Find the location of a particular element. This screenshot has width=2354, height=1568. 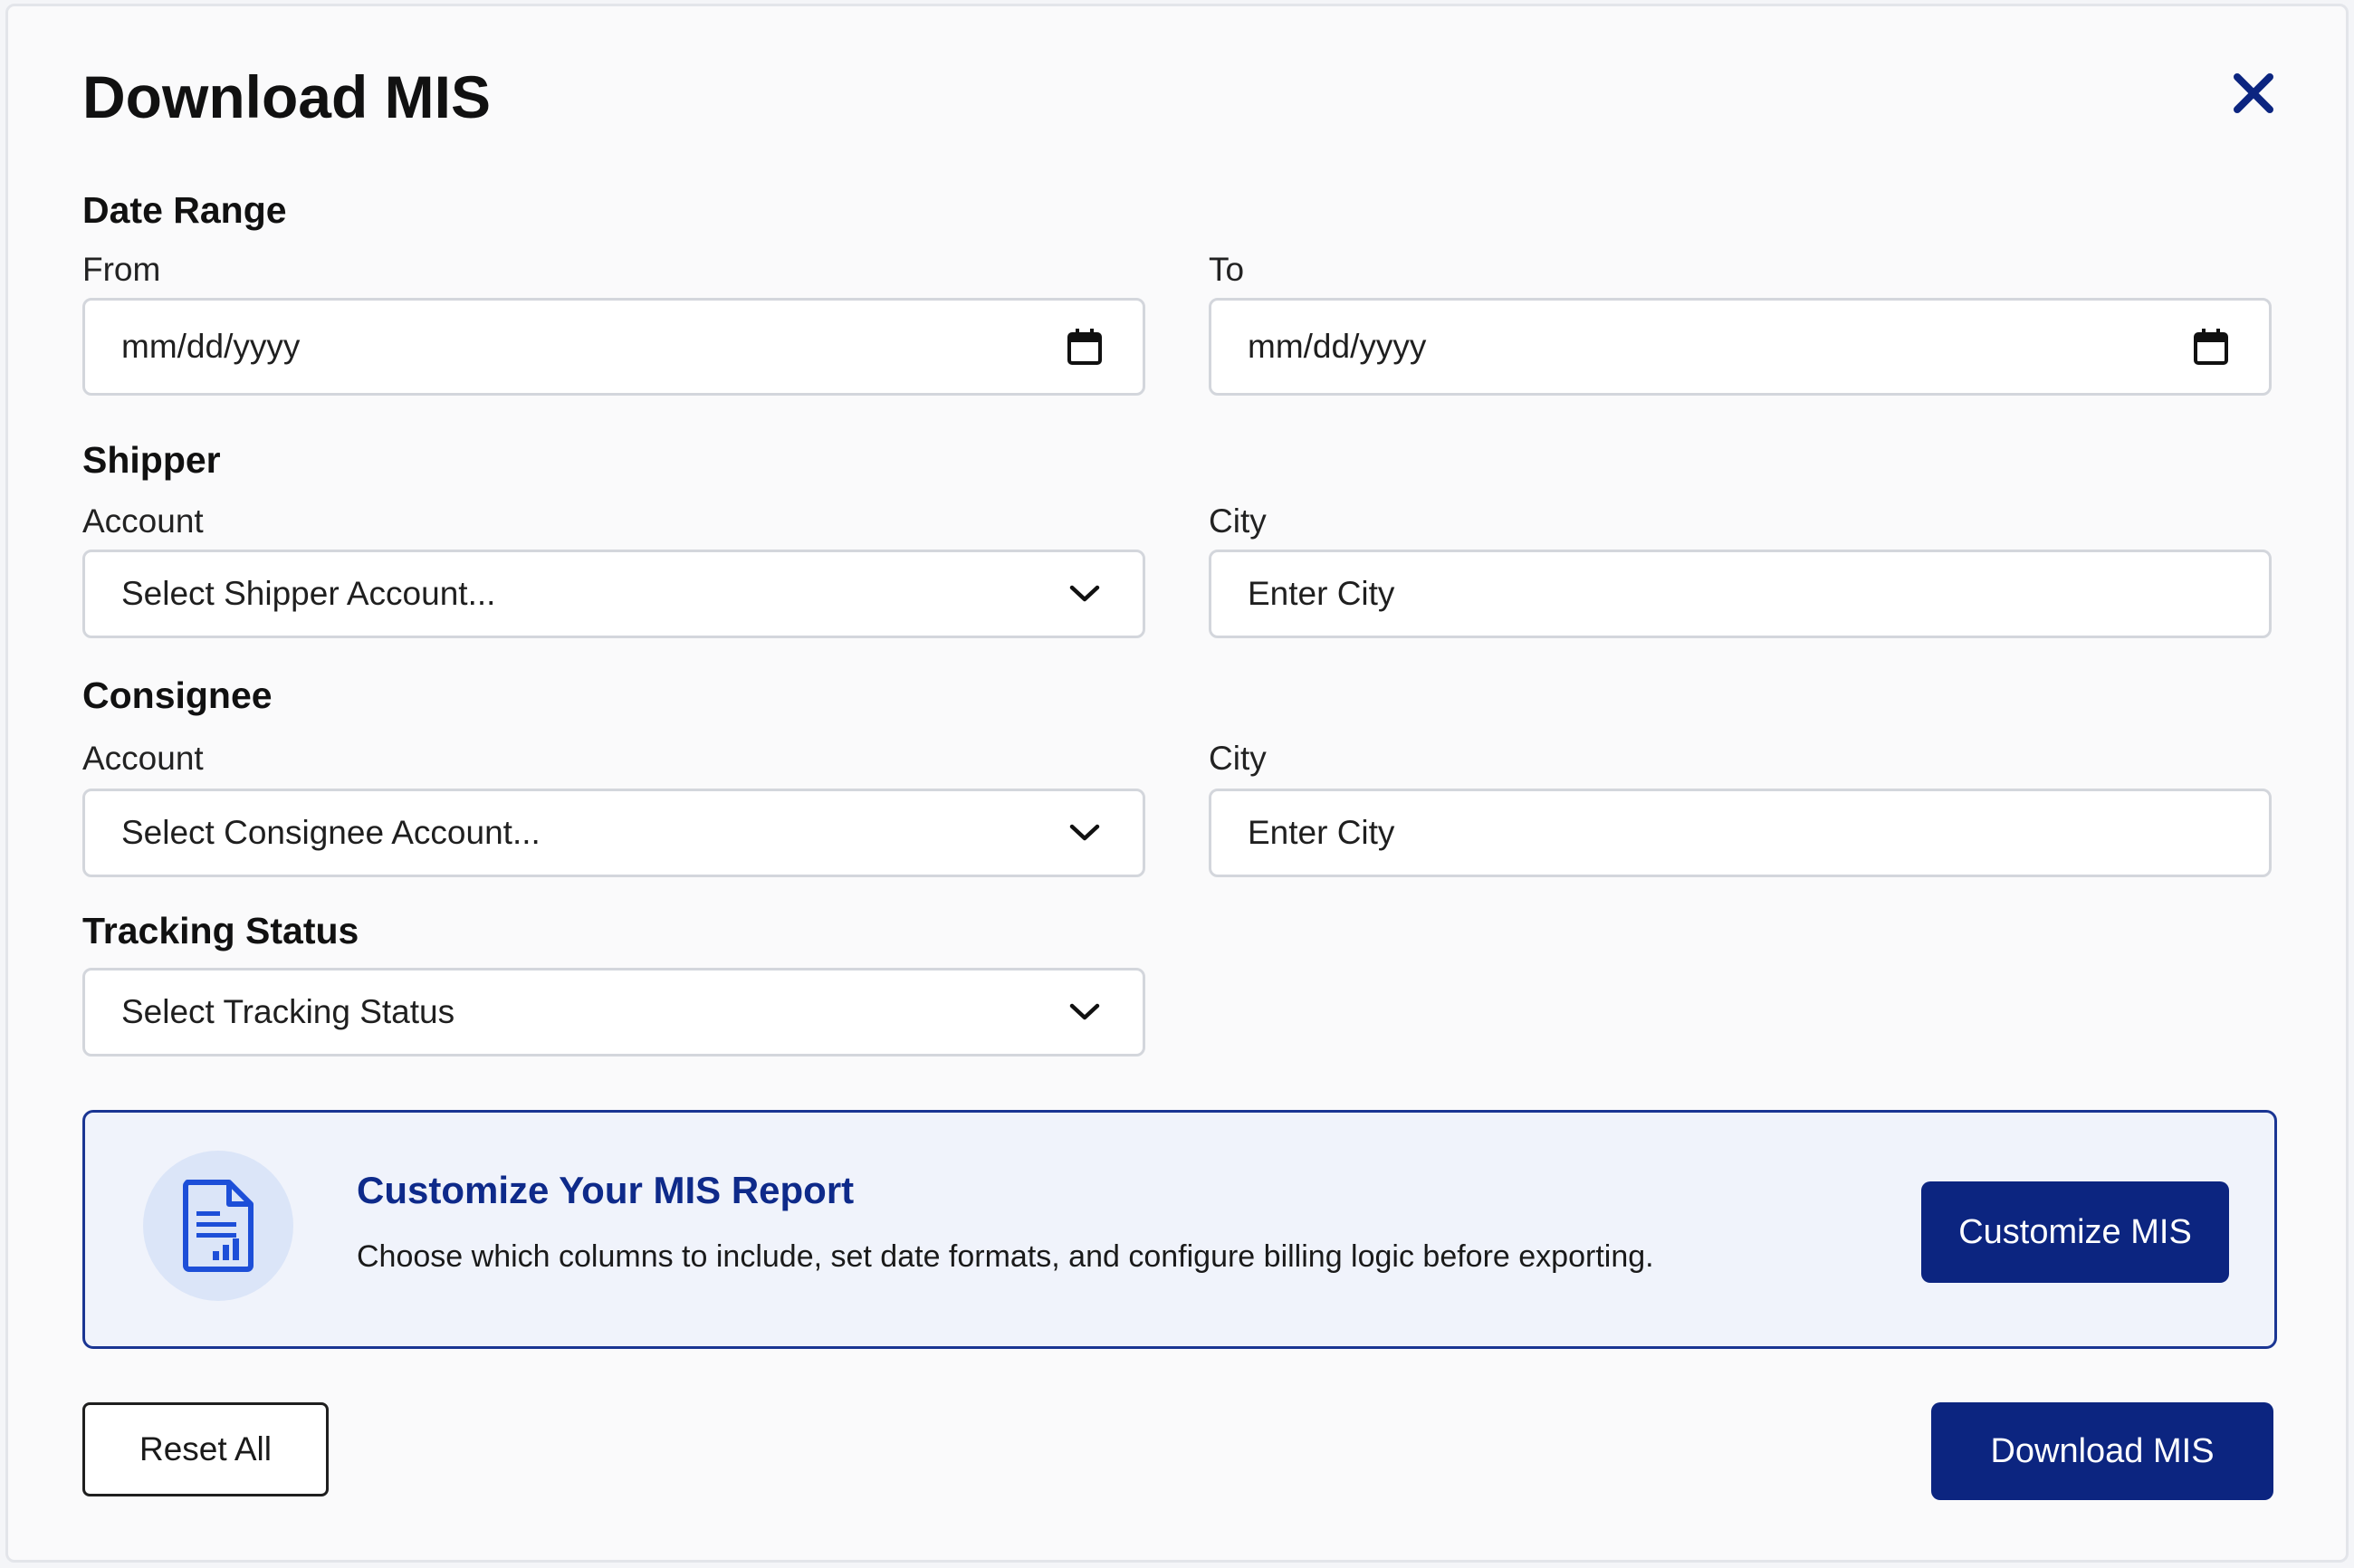

to-date-placeholder: mm/dd/yyyy is located at coordinates (1337, 346).